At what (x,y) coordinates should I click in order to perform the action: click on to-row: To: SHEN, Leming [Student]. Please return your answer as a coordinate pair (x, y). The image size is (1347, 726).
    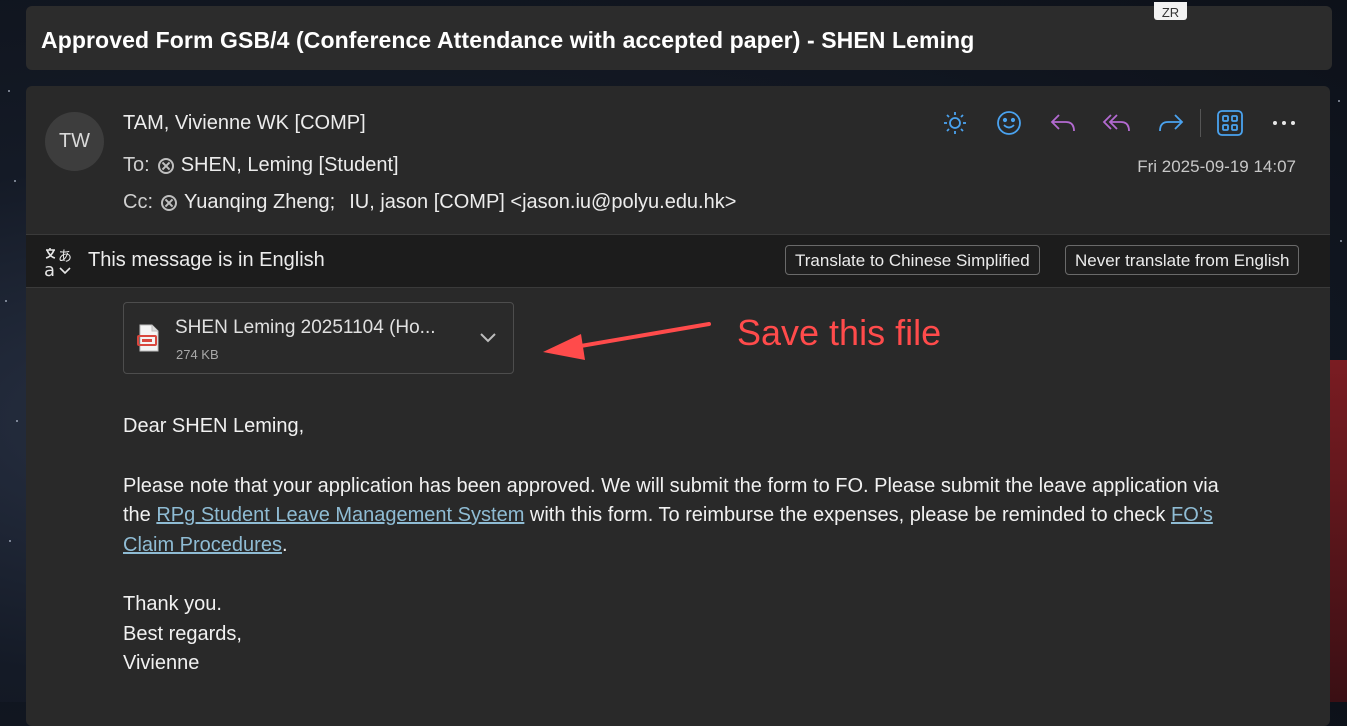
    Looking at the image, I should click on (261, 165).